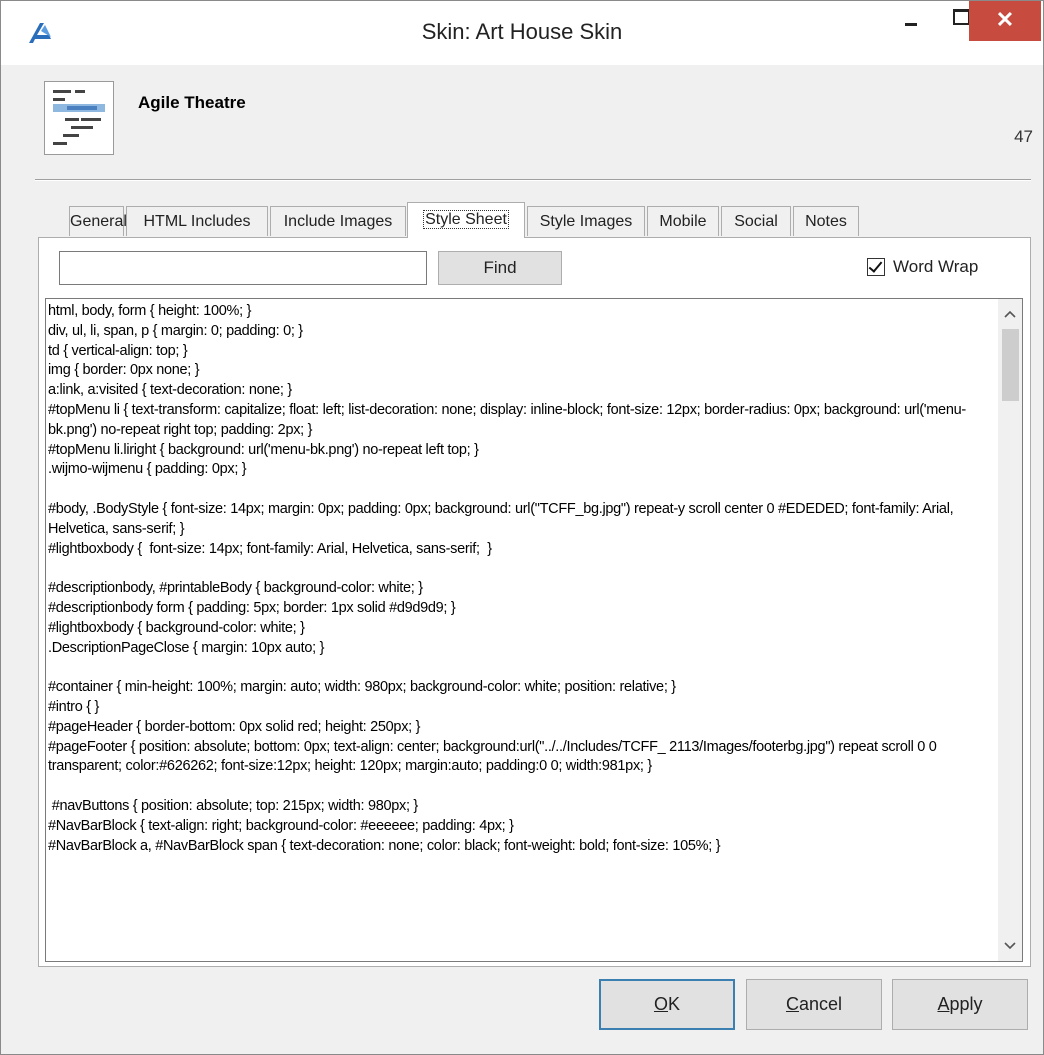 Image resolution: width=1044 pixels, height=1055 pixels. I want to click on tab-html-includes: HTML Includes, so click(197, 221).